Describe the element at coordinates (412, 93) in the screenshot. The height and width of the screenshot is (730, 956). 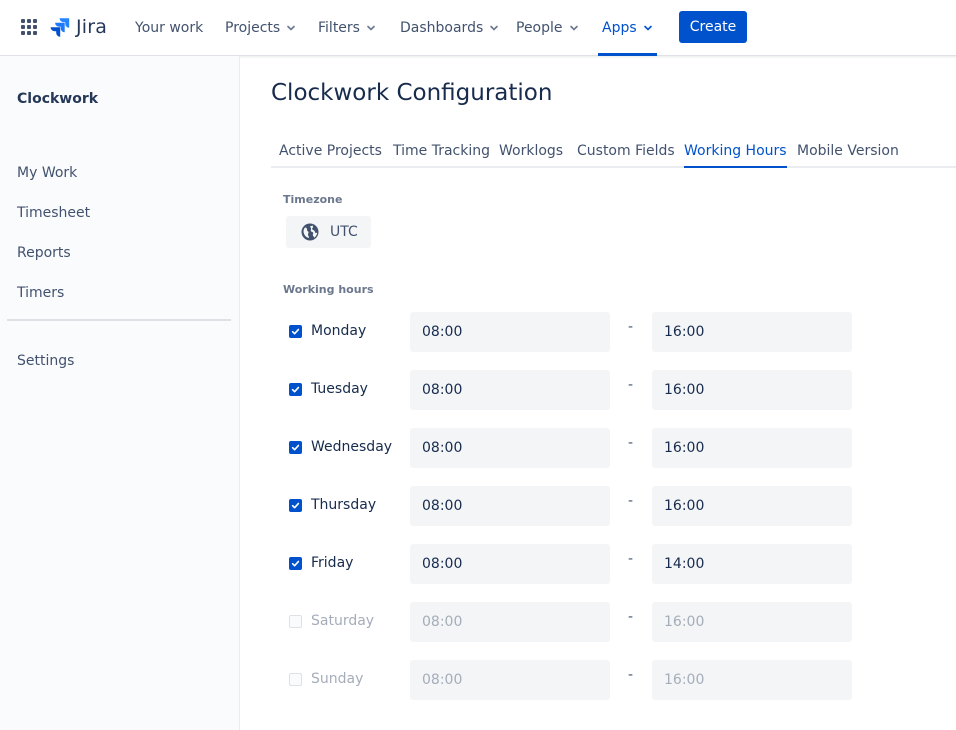
I see `page-title: Clockwork Configuration` at that location.